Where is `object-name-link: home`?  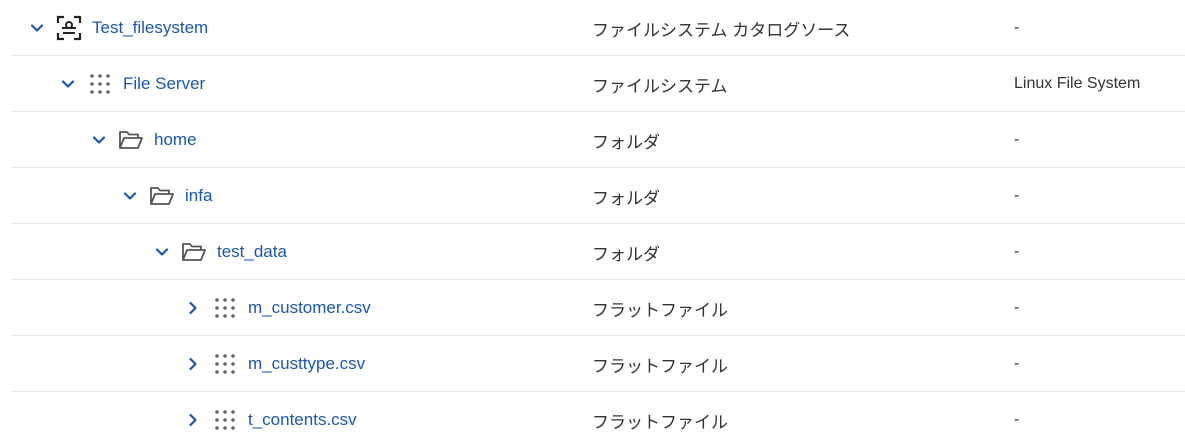
object-name-link: home is located at coordinates (175, 140).